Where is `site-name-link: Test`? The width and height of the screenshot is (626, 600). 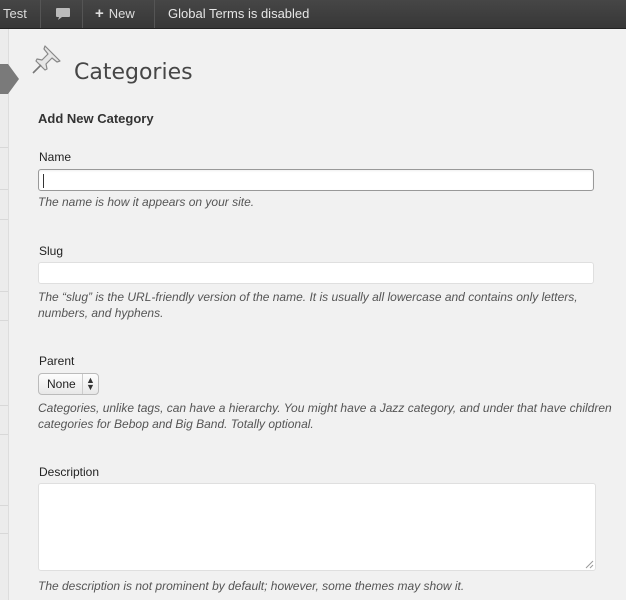 site-name-link: Test is located at coordinates (15, 14).